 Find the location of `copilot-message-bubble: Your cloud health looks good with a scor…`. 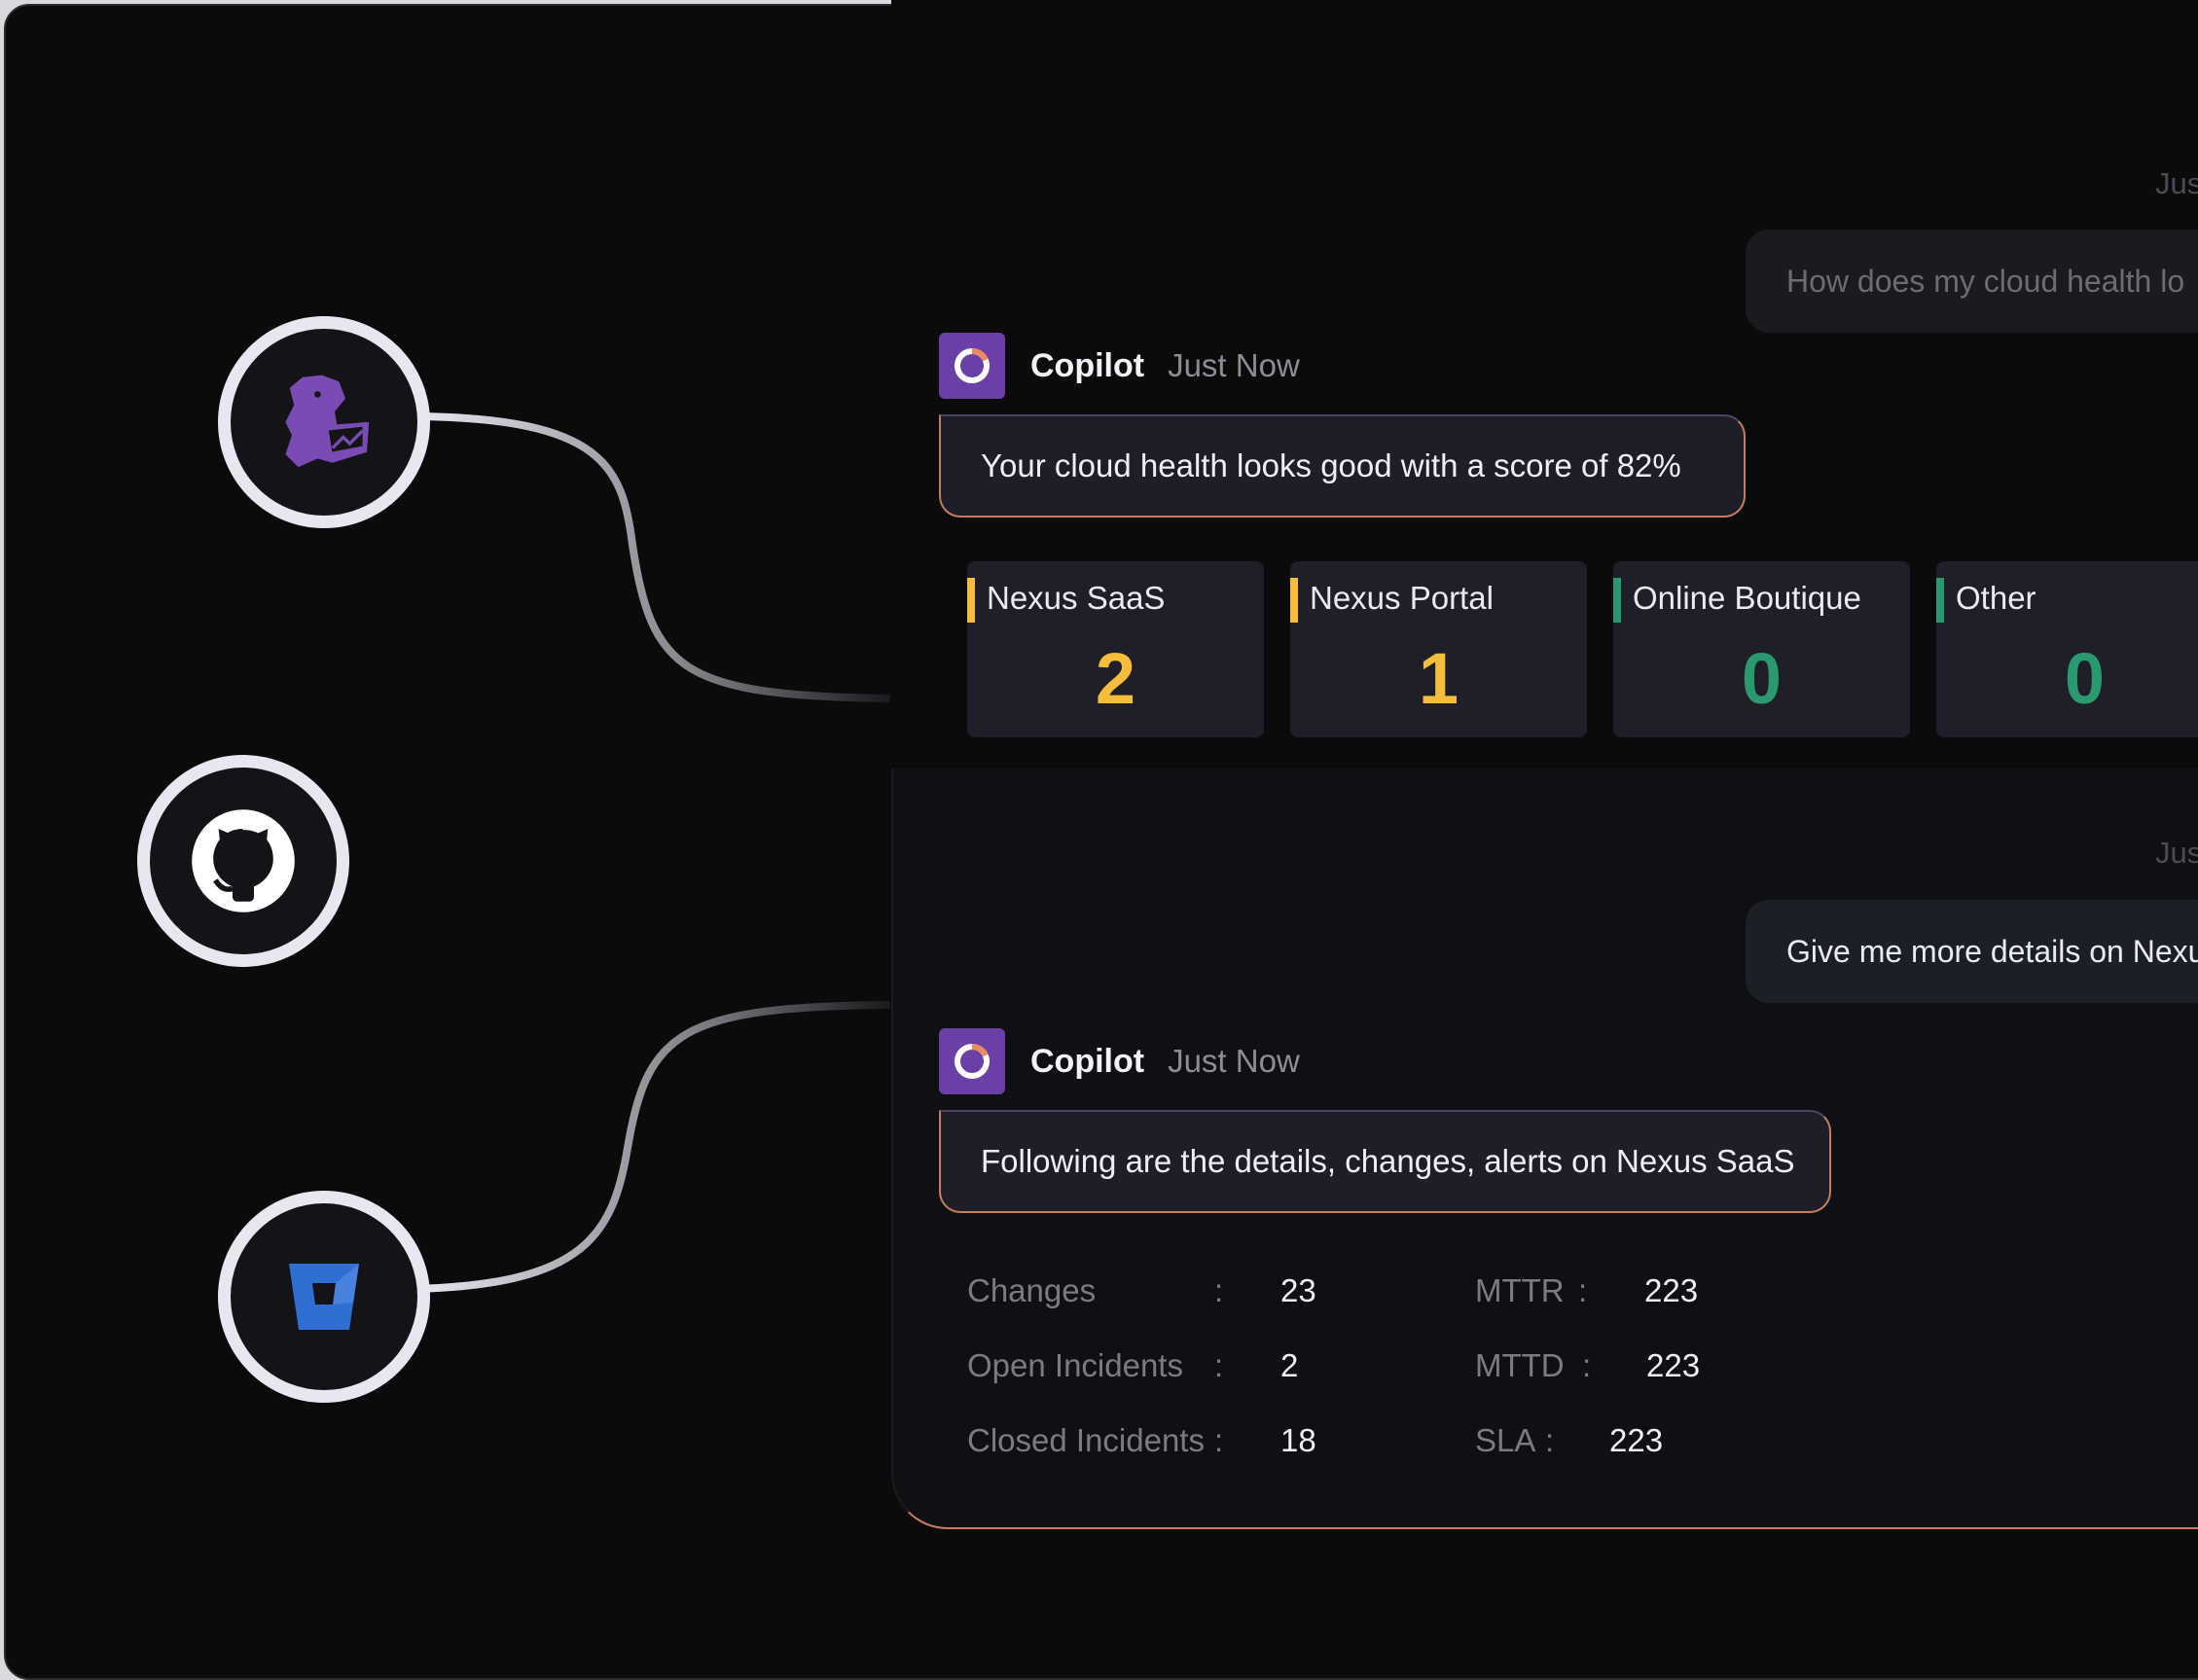

copilot-message-bubble: Your cloud health looks good with a scor… is located at coordinates (1342, 466).